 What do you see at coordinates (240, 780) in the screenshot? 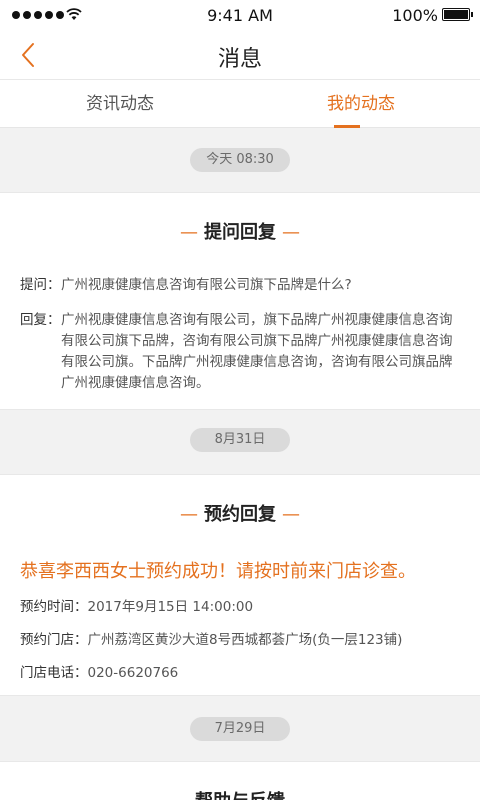
I see `help-feedback-card: —帮助与反馈—` at bounding box center [240, 780].